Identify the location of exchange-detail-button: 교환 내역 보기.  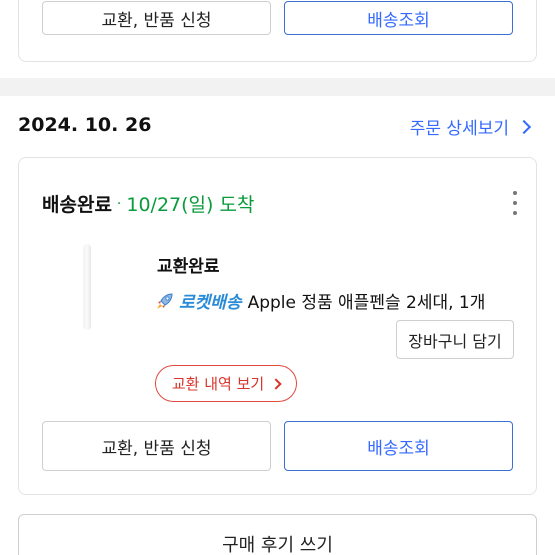
(226, 383).